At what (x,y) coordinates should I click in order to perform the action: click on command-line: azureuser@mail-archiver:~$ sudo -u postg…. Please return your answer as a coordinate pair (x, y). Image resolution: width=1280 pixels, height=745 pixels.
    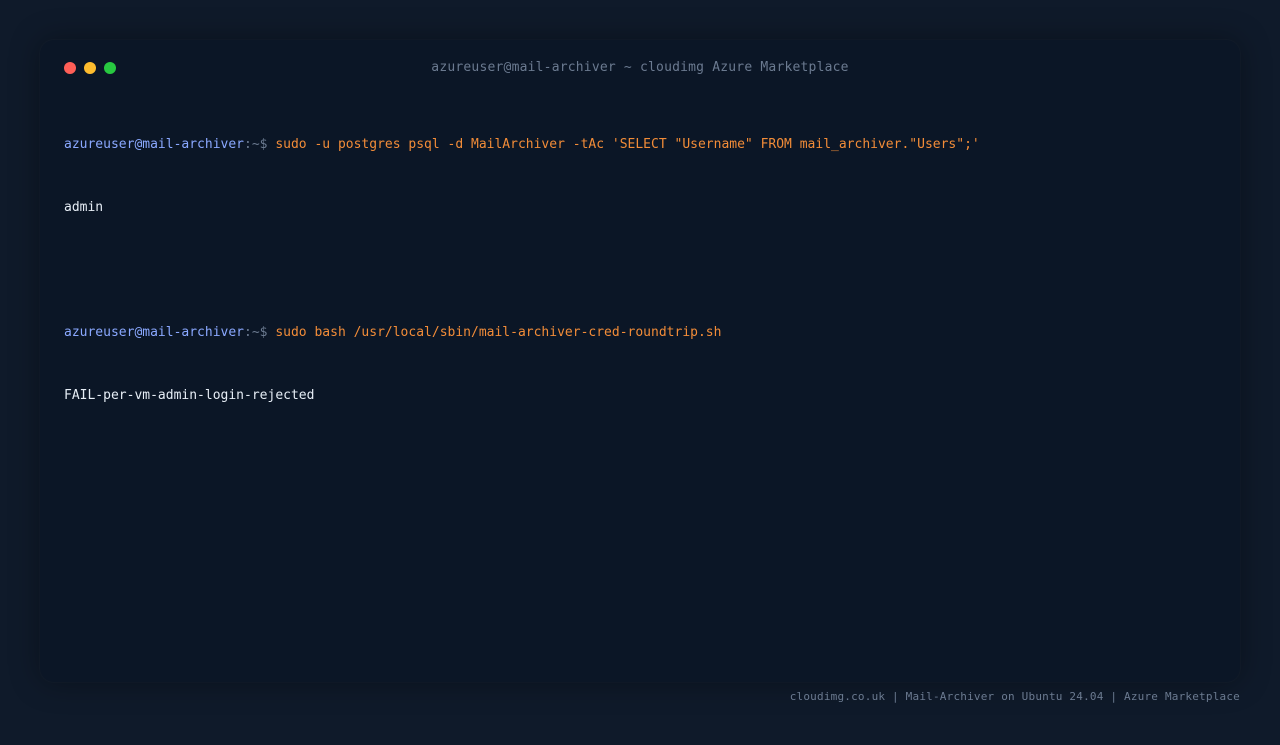
    Looking at the image, I should click on (640, 144).